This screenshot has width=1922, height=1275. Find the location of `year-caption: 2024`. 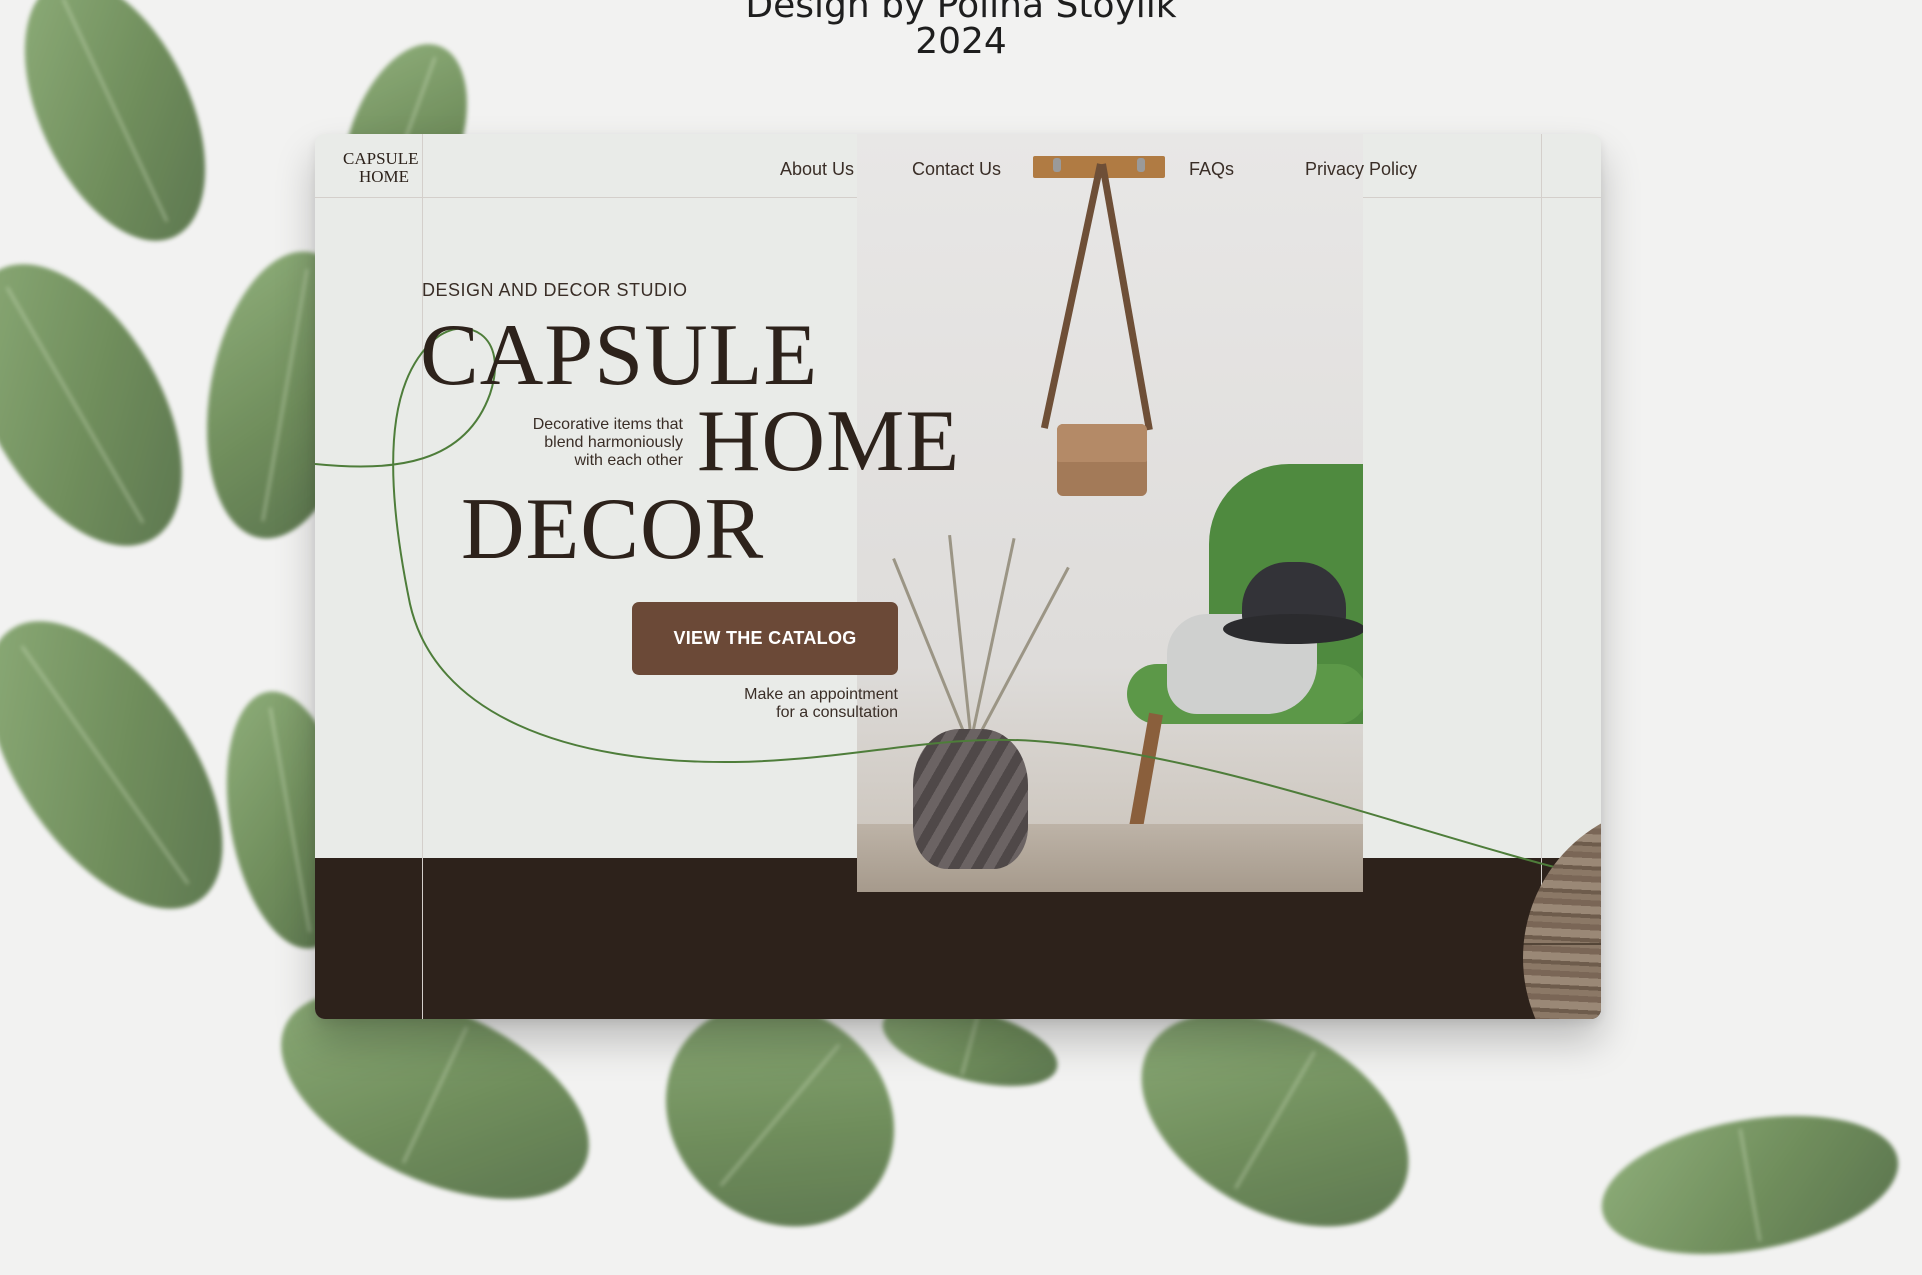

year-caption: 2024 is located at coordinates (961, 41).